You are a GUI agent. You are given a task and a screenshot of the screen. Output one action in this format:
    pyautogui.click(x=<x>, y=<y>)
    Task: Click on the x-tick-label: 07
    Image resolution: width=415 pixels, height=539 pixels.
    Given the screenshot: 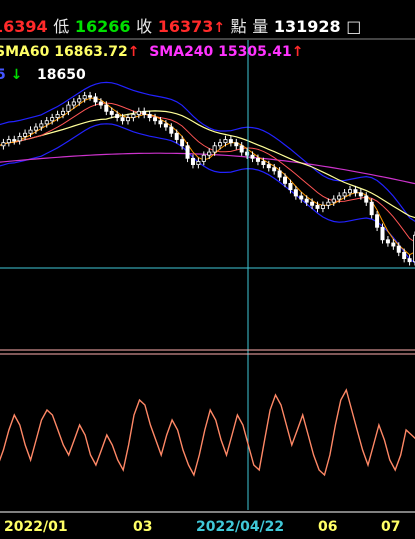 What is the action you would take?
    pyautogui.click(x=391, y=527)
    